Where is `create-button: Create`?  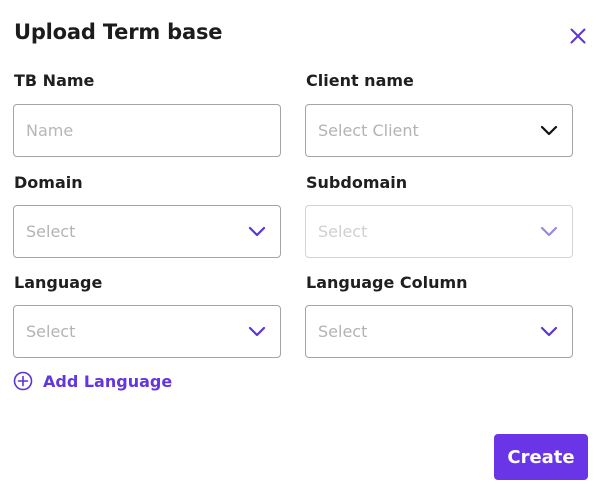
create-button: Create is located at coordinates (541, 457).